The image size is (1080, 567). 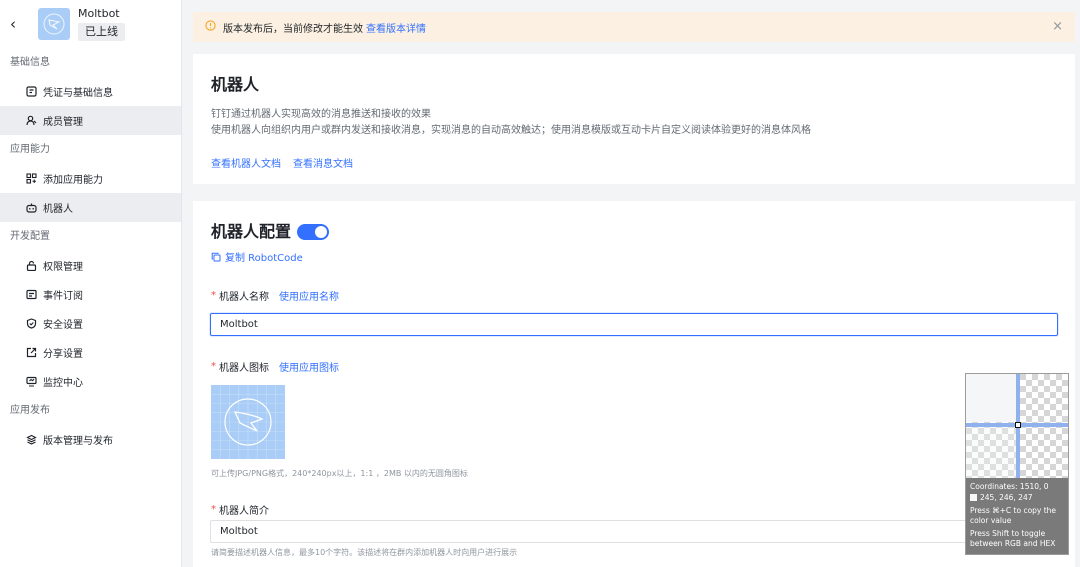 What do you see at coordinates (30, 62) in the screenshot?
I see `nav-section-basic: 基础信息` at bounding box center [30, 62].